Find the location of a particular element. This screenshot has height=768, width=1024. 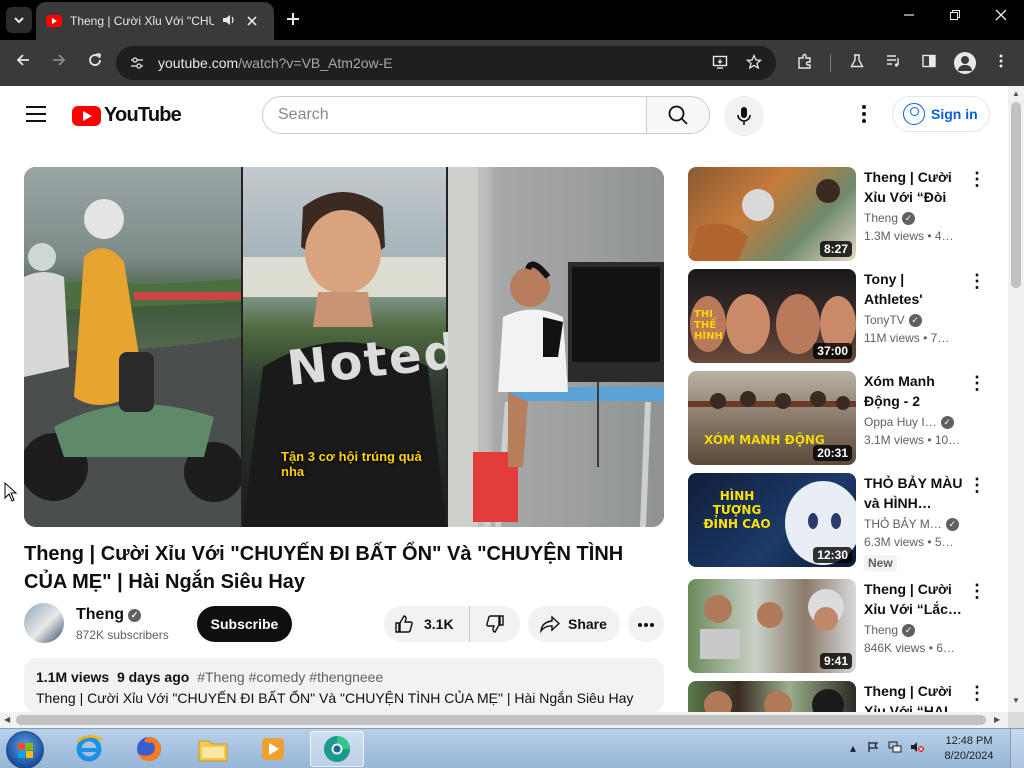

media-player-icon is located at coordinates (273, 749).